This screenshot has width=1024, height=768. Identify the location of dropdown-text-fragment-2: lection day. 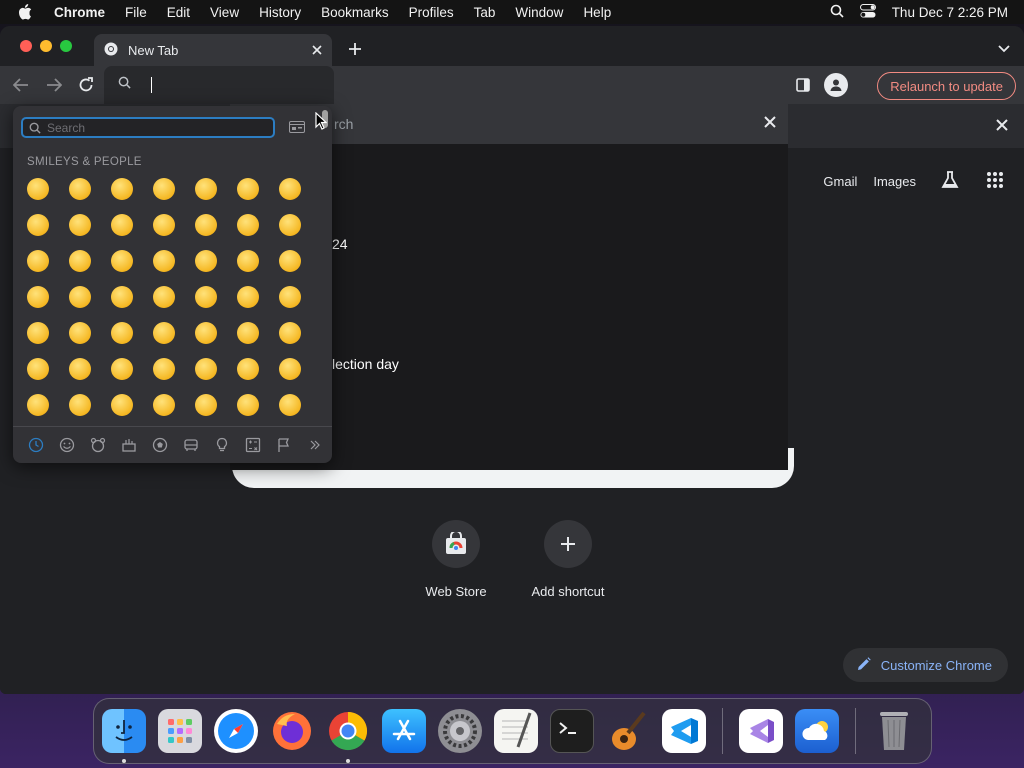
(365, 364).